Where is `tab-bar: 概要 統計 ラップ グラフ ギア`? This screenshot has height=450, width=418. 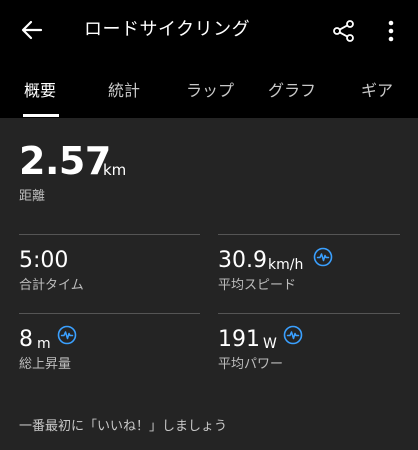
tab-bar: 概要 統計 ラップ グラフ ギア is located at coordinates (209, 96).